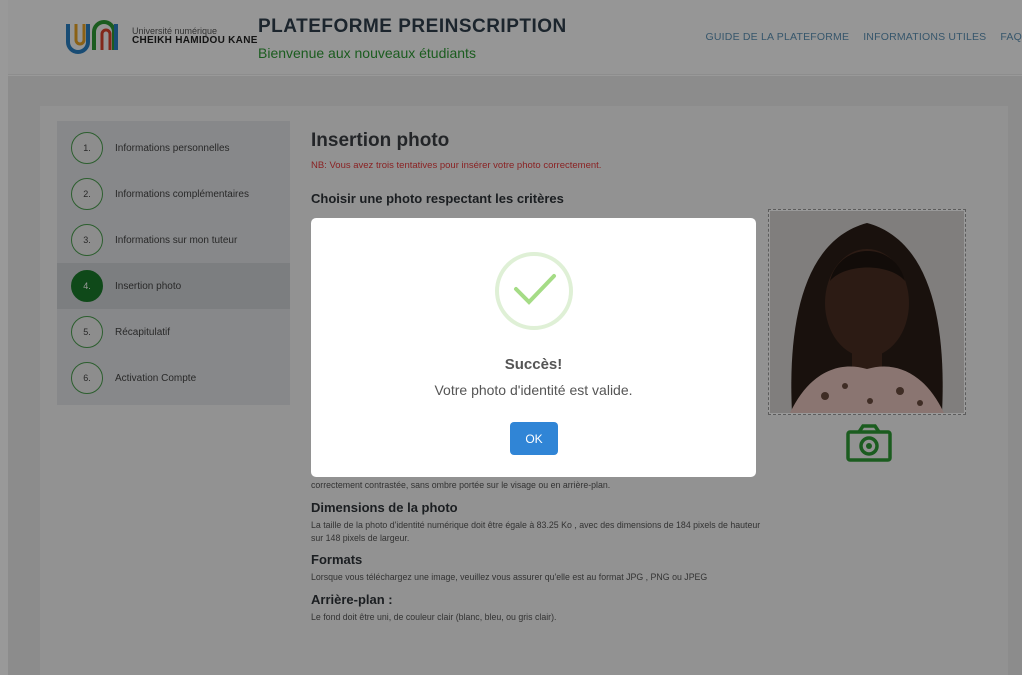 This screenshot has height=675, width=1022. Describe the element at coordinates (533, 390) in the screenshot. I see `dialog-message: Votre photo d'identité est valide.` at that location.